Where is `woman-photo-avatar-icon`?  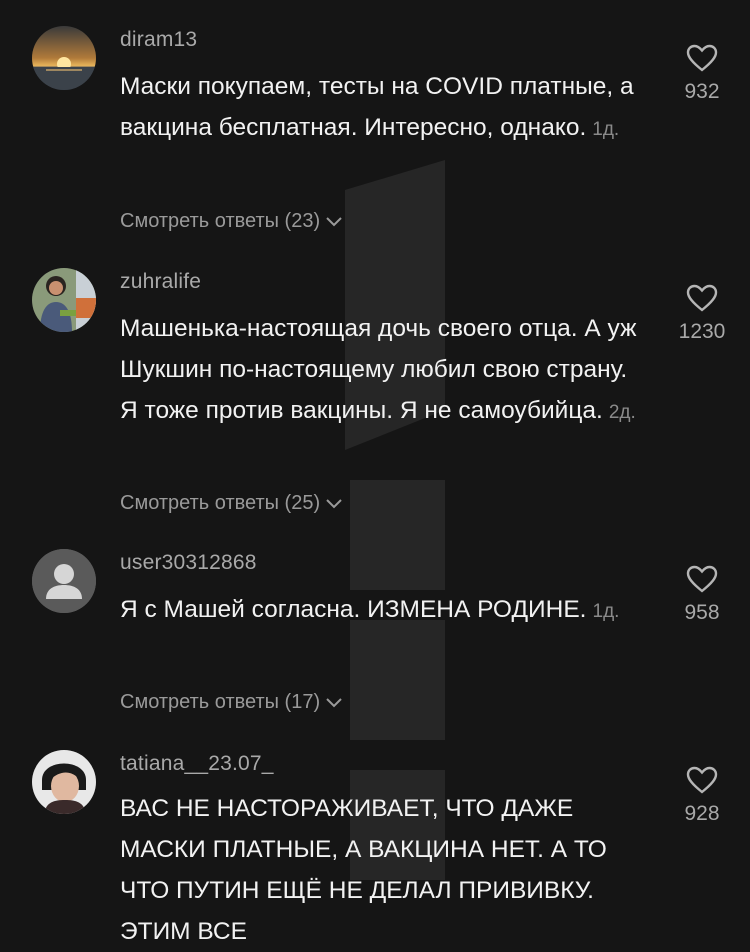 woman-photo-avatar-icon is located at coordinates (64, 782).